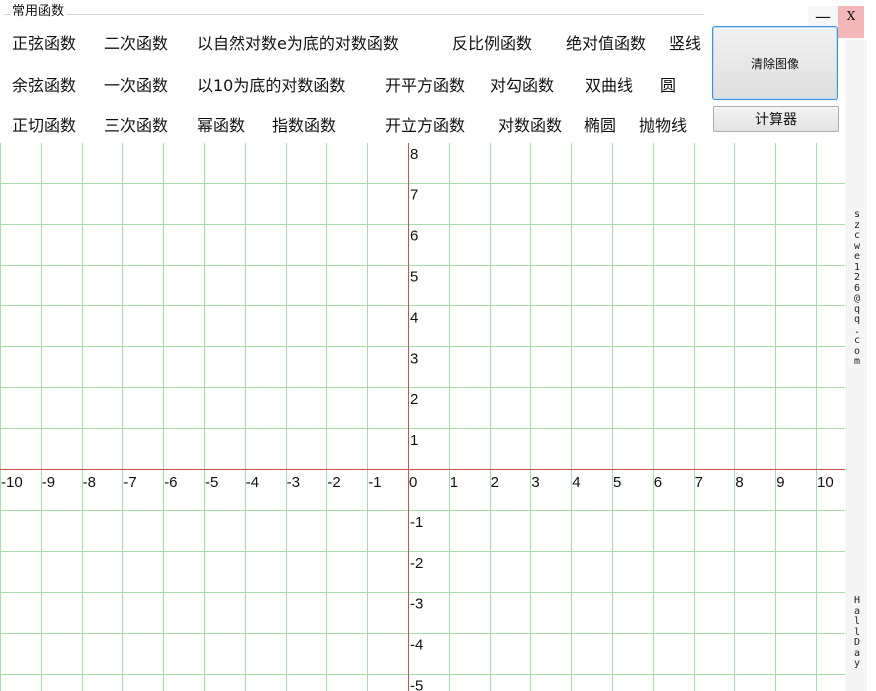  Describe the element at coordinates (48, 482) in the screenshot. I see `x-tick-label: -9` at that location.